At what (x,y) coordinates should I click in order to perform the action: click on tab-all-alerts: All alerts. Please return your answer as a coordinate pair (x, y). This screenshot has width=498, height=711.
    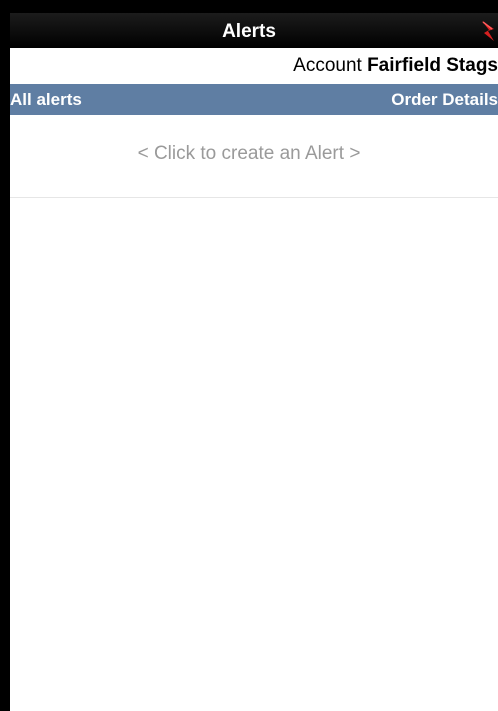
    Looking at the image, I should click on (46, 99).